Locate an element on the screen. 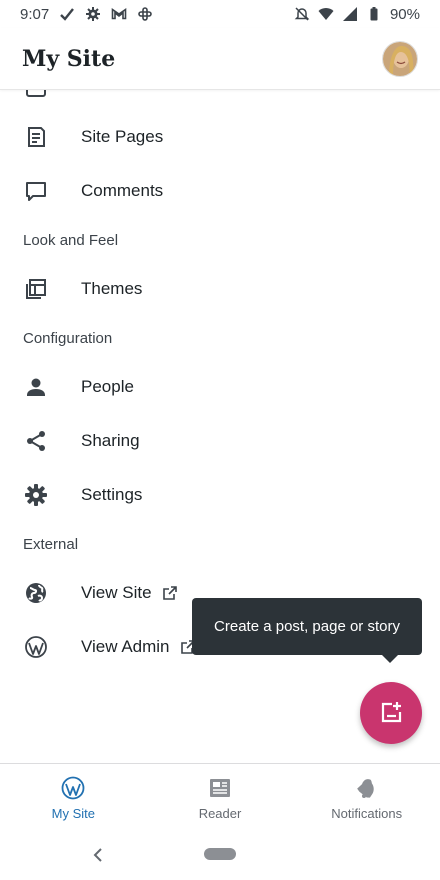 The height and width of the screenshot is (880, 440). menu-item-people: People is located at coordinates (220, 387).